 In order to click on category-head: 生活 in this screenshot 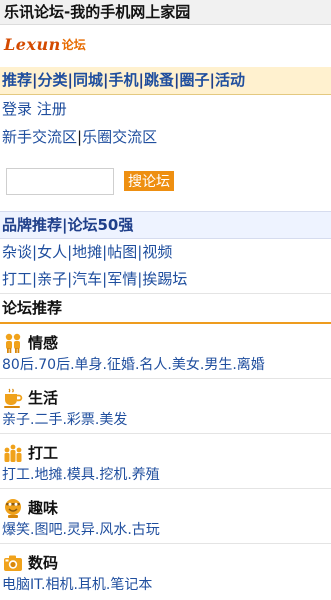, I will do `click(166, 394)`.